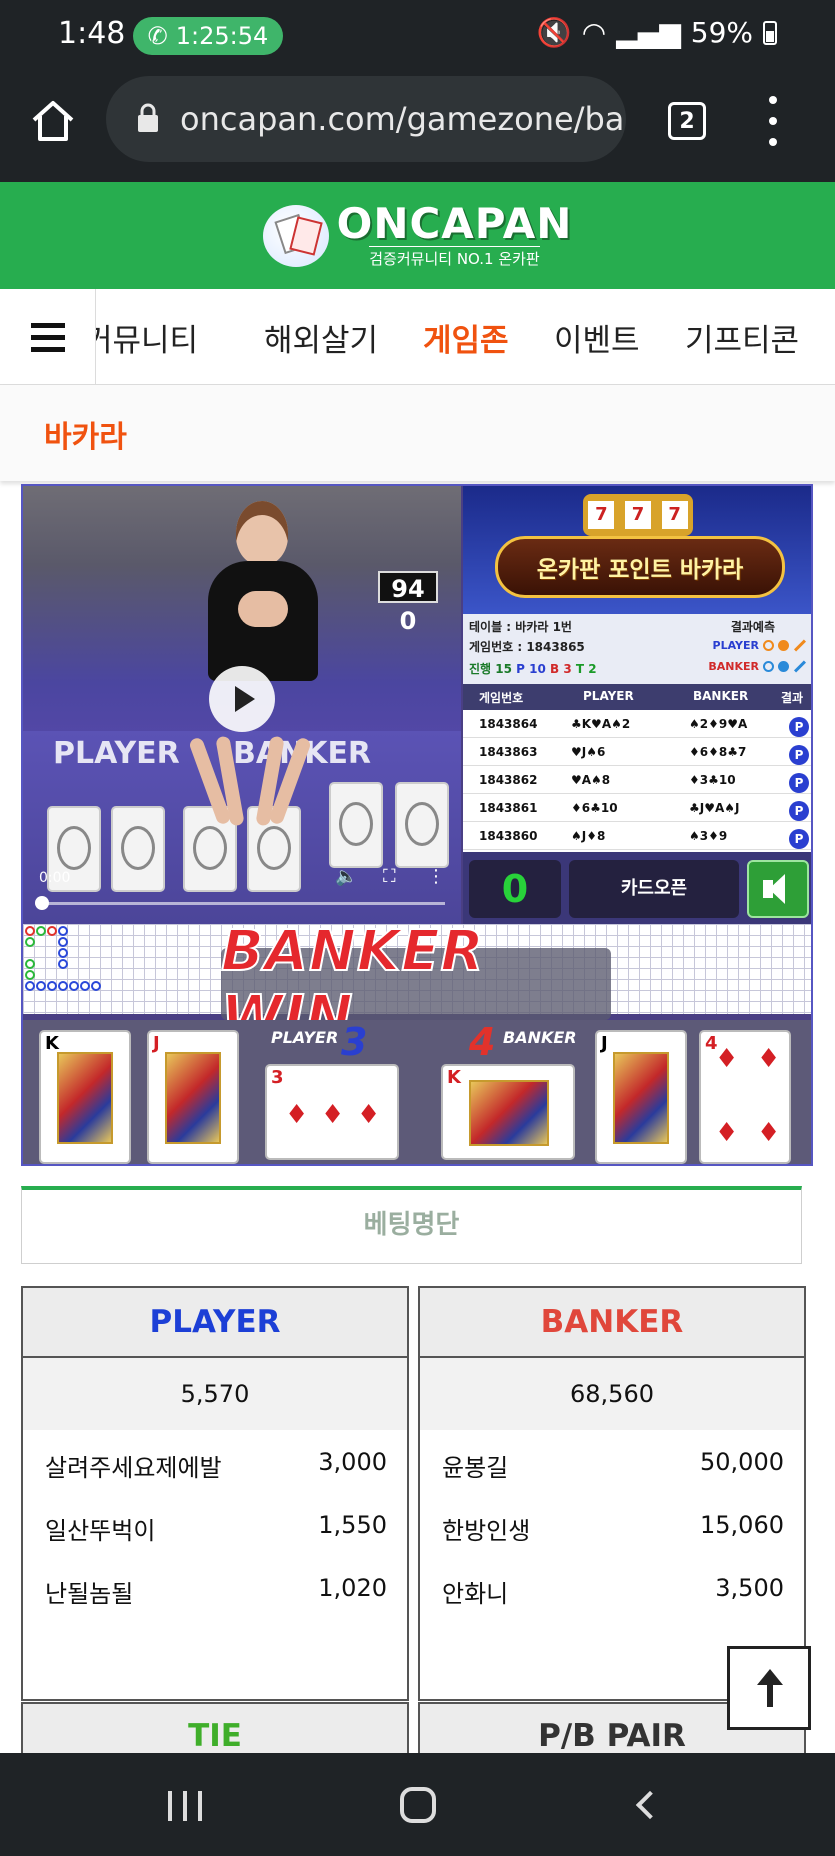 This screenshot has width=835, height=1856. I want to click on player-score-label: PLAYER, so click(305, 1037).